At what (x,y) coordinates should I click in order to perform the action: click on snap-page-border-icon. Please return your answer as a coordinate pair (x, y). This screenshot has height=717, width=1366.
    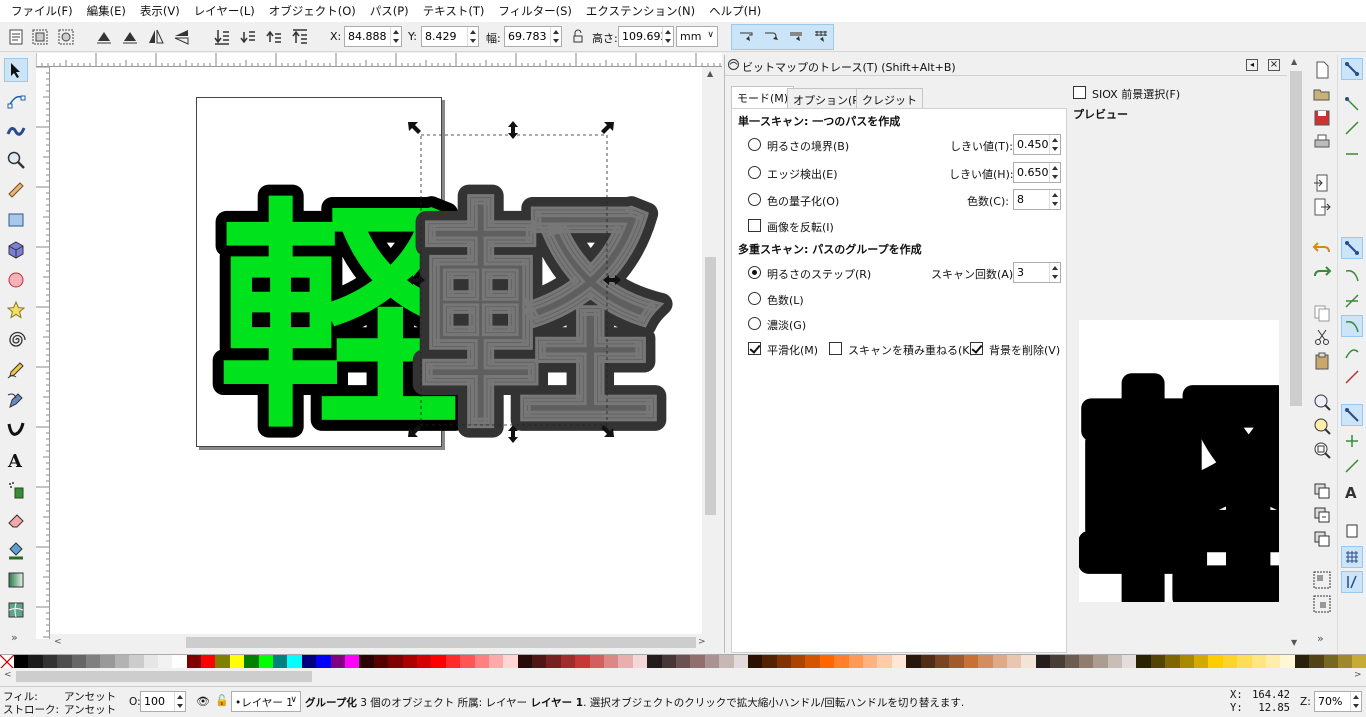
    Looking at the image, I should click on (1352, 531).